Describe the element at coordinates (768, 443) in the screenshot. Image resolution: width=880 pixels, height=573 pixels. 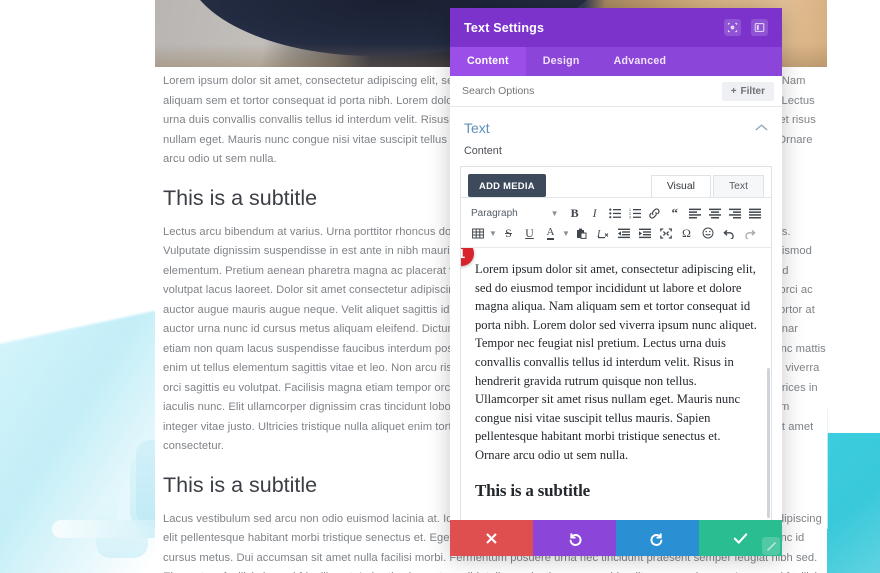
I see `editor-scrollbar-thumb` at that location.